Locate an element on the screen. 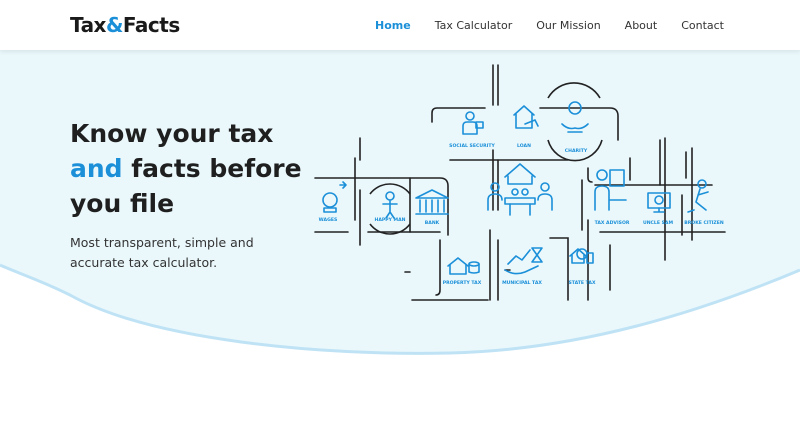  label-happy-man: HAPPY MAN is located at coordinates (389, 220).